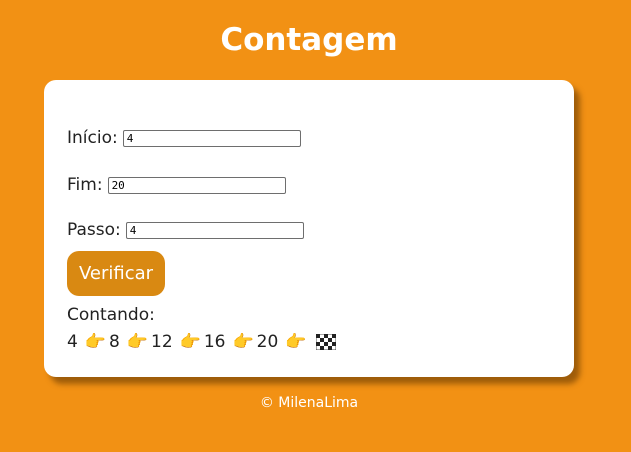  What do you see at coordinates (309, 40) in the screenshot?
I see `page-title: Contagem` at bounding box center [309, 40].